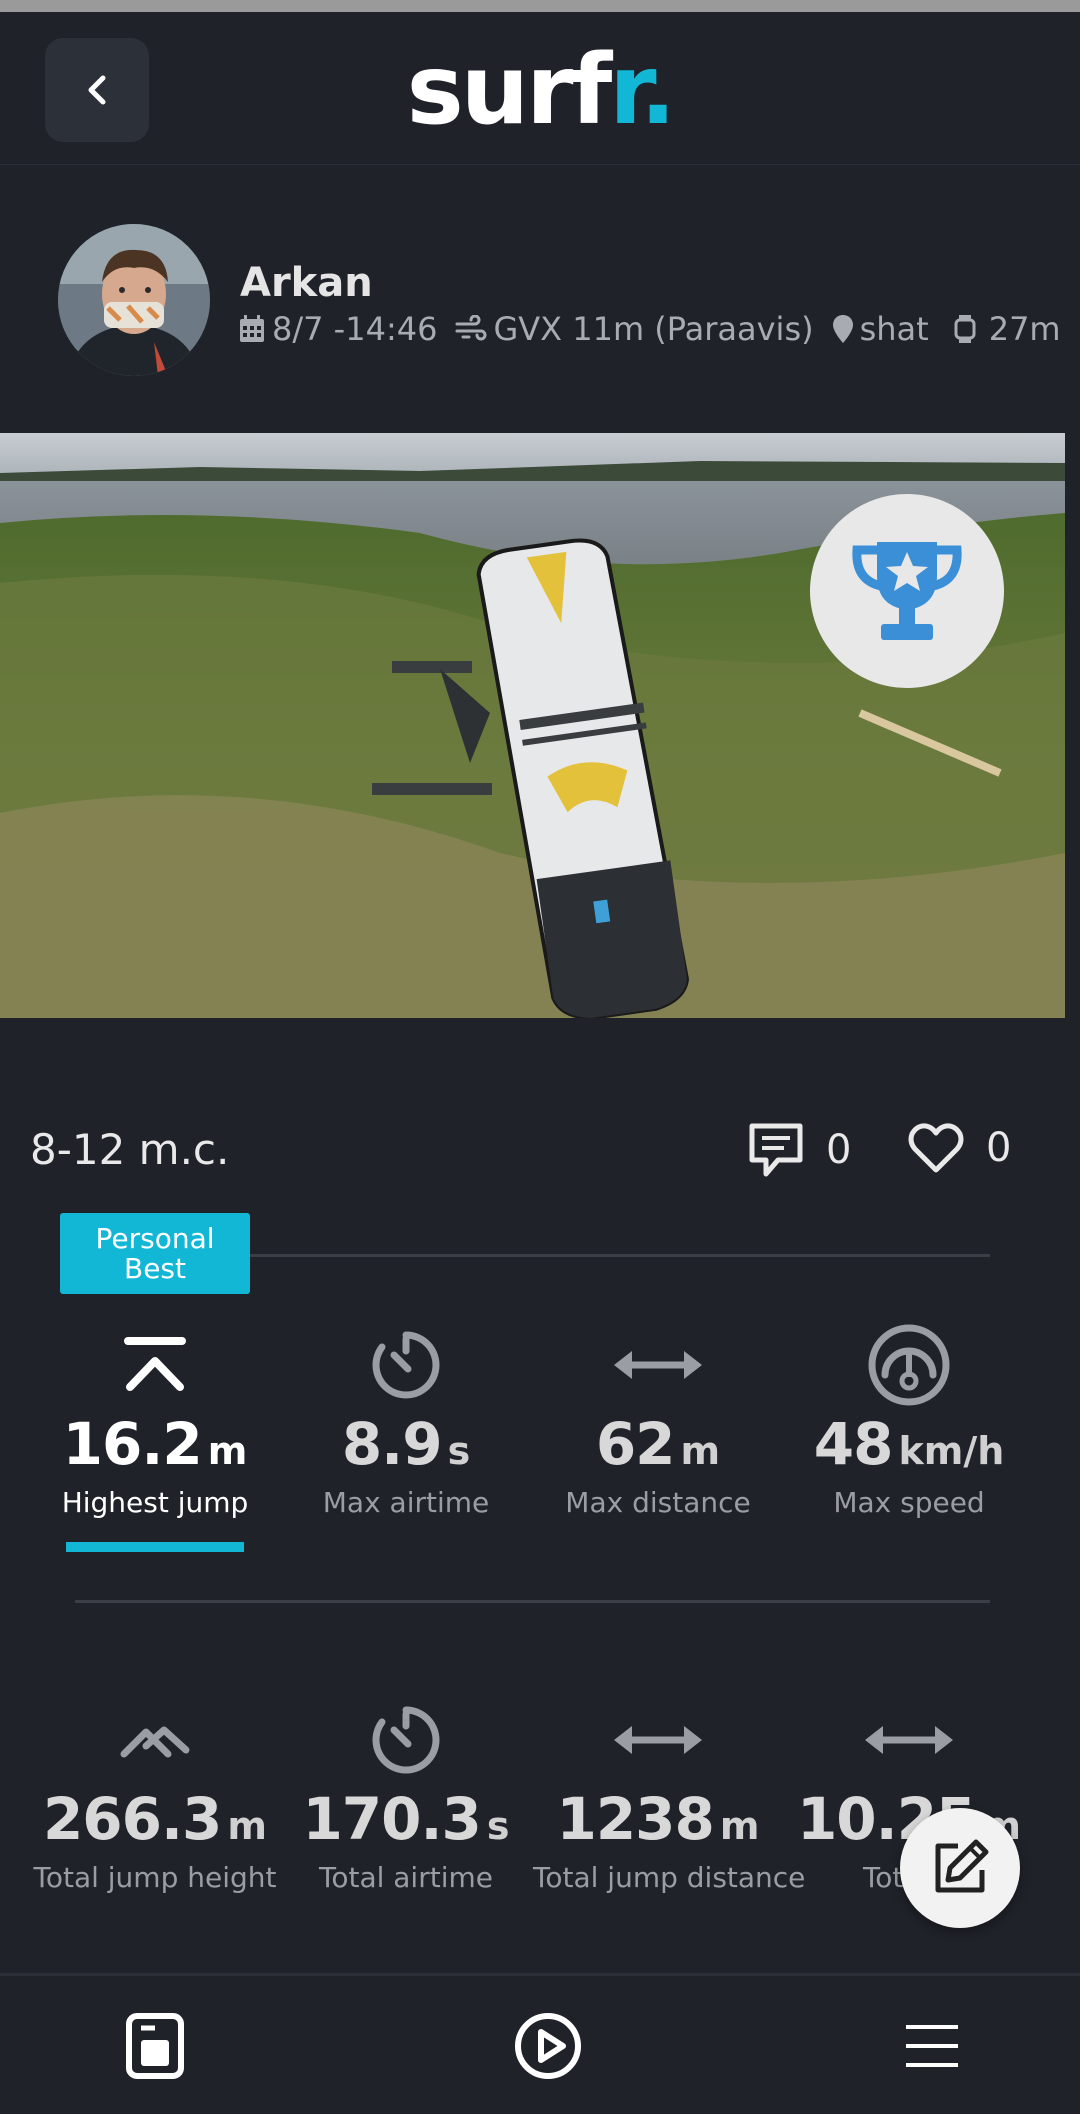 Image resolution: width=1080 pixels, height=2114 pixels. What do you see at coordinates (842, 329) in the screenshot?
I see `location-pin-icon` at bounding box center [842, 329].